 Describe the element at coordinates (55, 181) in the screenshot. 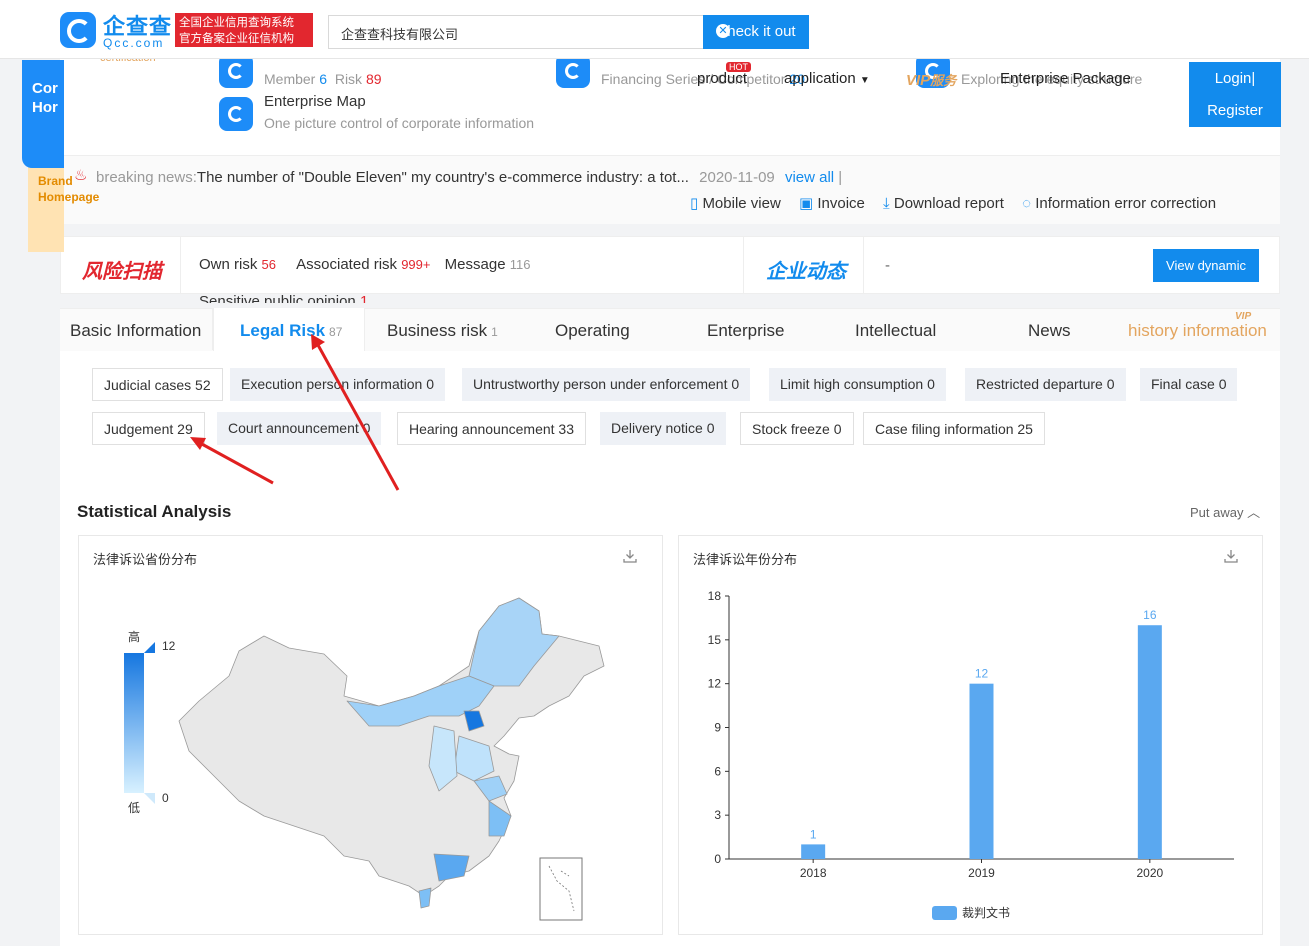

I see `brand-label: Brand` at that location.